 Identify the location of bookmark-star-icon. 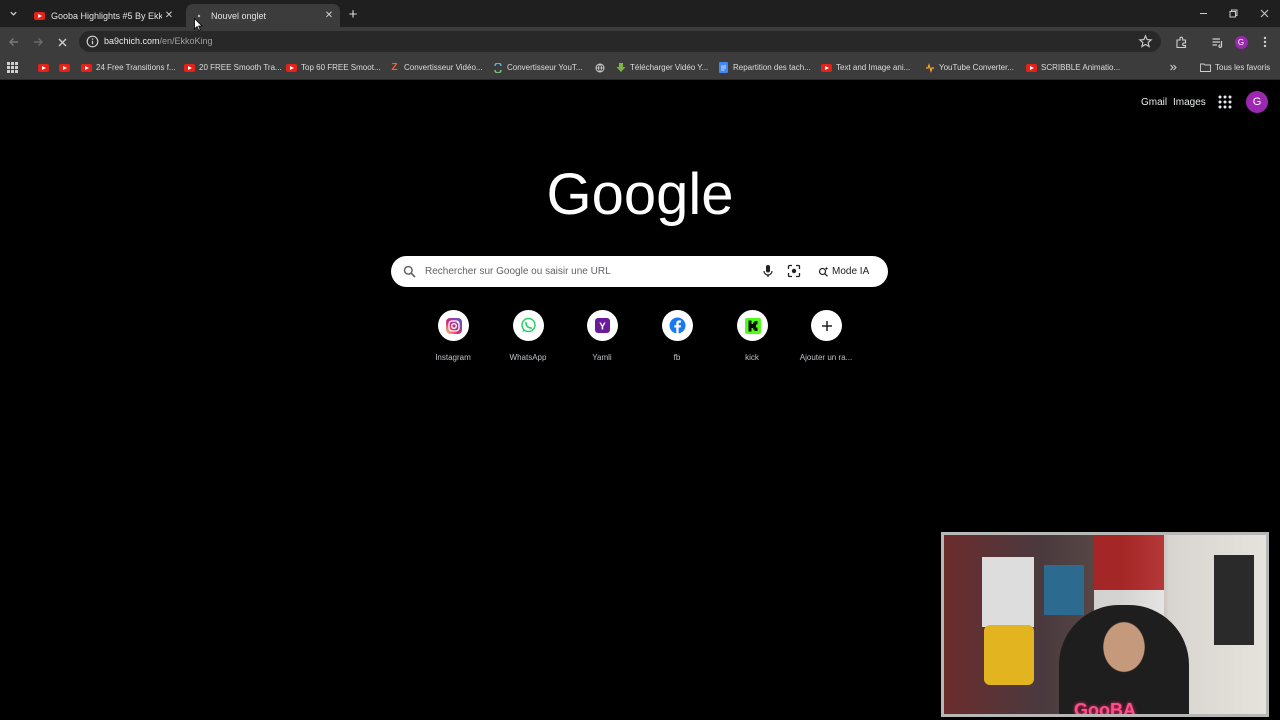
(1145, 41).